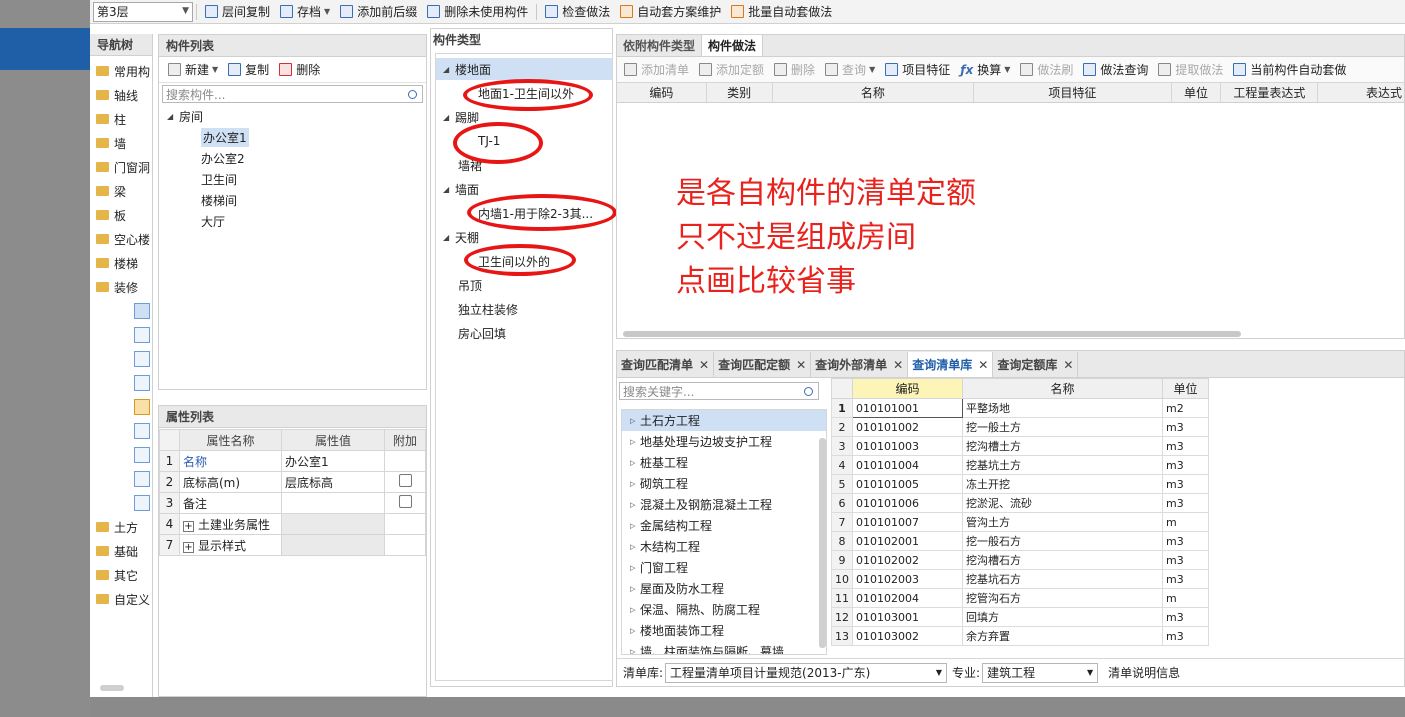 The image size is (1405, 717). What do you see at coordinates (248, 70) in the screenshot?
I see `copy-button: 复制` at bounding box center [248, 70].